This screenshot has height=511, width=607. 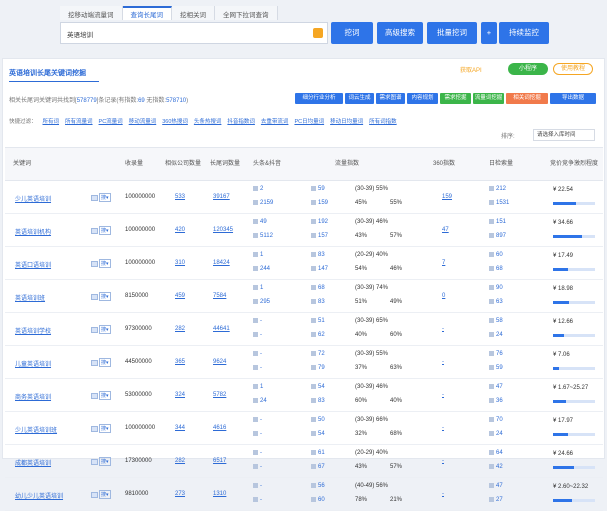 I want to click on pc-index: 72, so click(x=321, y=354).